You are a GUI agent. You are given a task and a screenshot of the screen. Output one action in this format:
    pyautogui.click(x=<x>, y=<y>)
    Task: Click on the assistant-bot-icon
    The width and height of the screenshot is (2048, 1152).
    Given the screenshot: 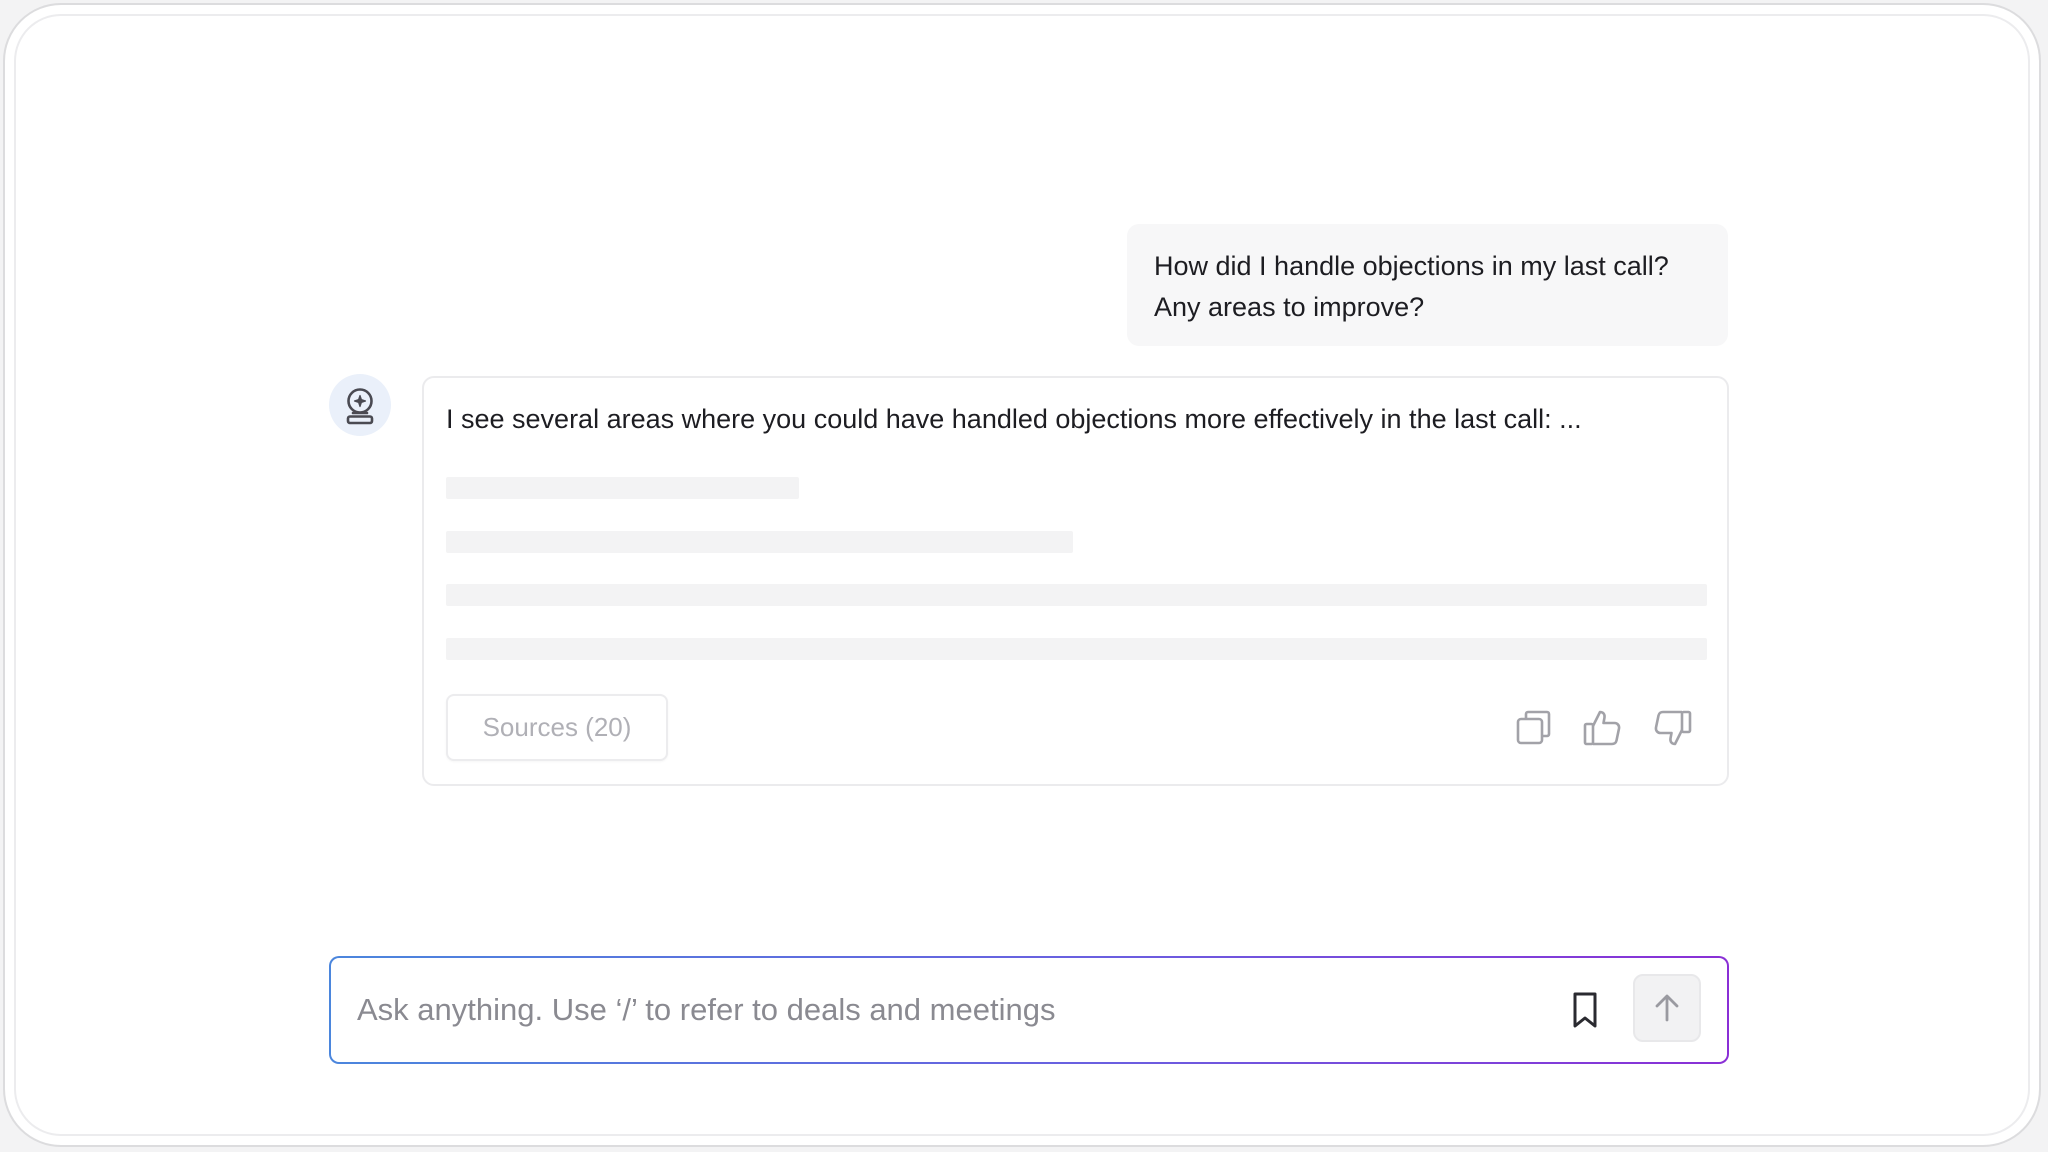 What is the action you would take?
    pyautogui.click(x=360, y=406)
    